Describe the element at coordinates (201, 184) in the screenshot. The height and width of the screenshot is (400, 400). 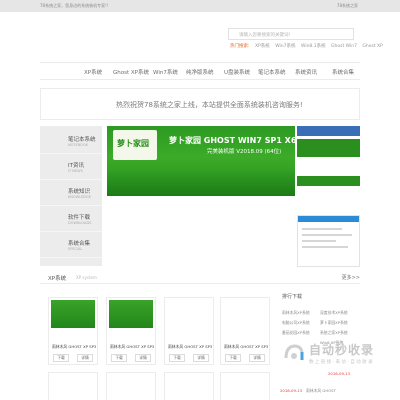
I see `banner-background` at that location.